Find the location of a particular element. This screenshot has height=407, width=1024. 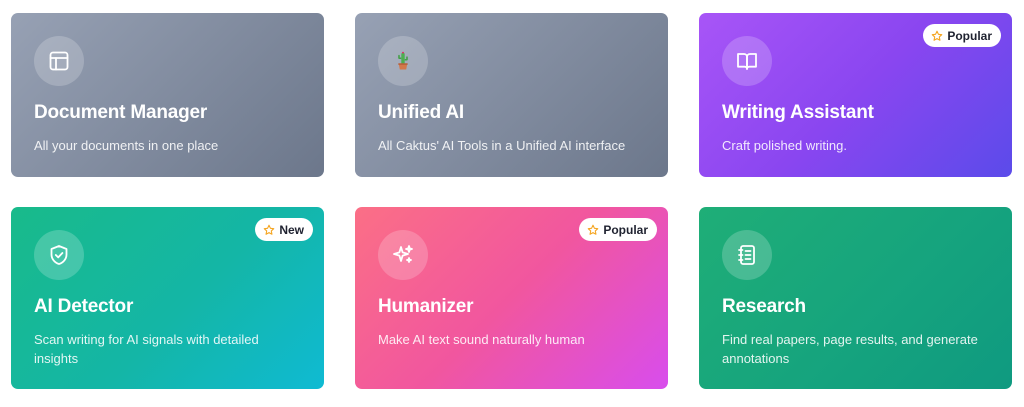

notebook-icon is located at coordinates (747, 255).